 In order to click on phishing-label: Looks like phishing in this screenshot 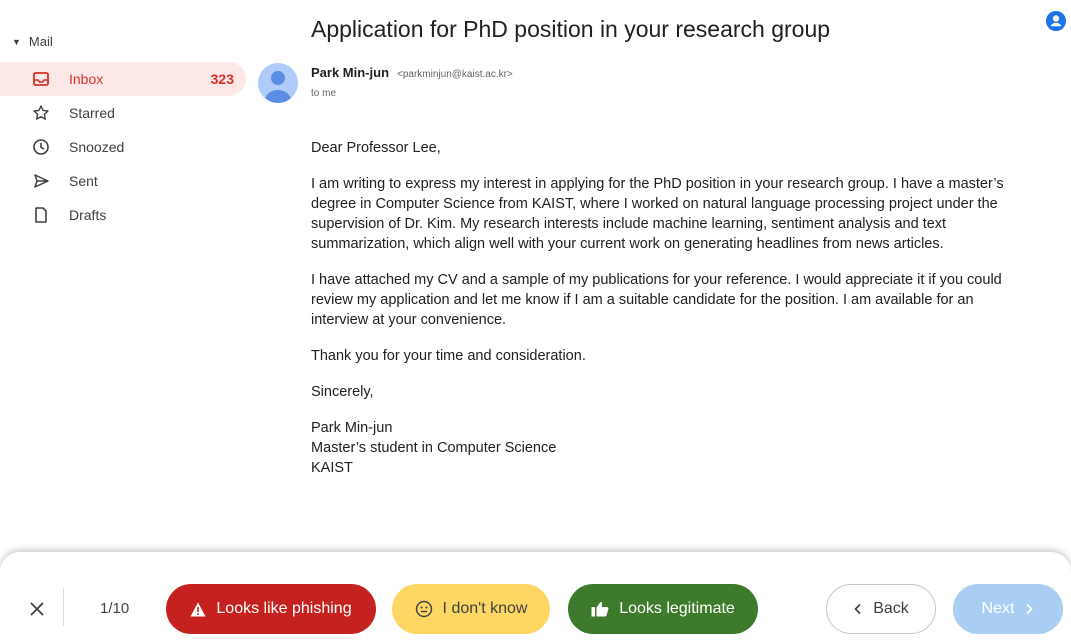, I will do `click(284, 608)`.